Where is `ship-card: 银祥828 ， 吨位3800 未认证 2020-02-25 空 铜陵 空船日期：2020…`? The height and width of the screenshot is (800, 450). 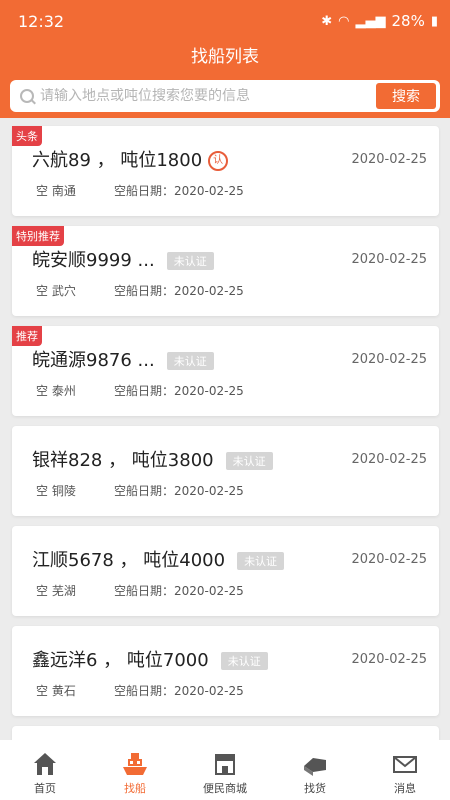
ship-card: 银祥828 ， 吨位3800 未认证 2020-02-25 空 铜陵 空船日期：2020… is located at coordinates (225, 471).